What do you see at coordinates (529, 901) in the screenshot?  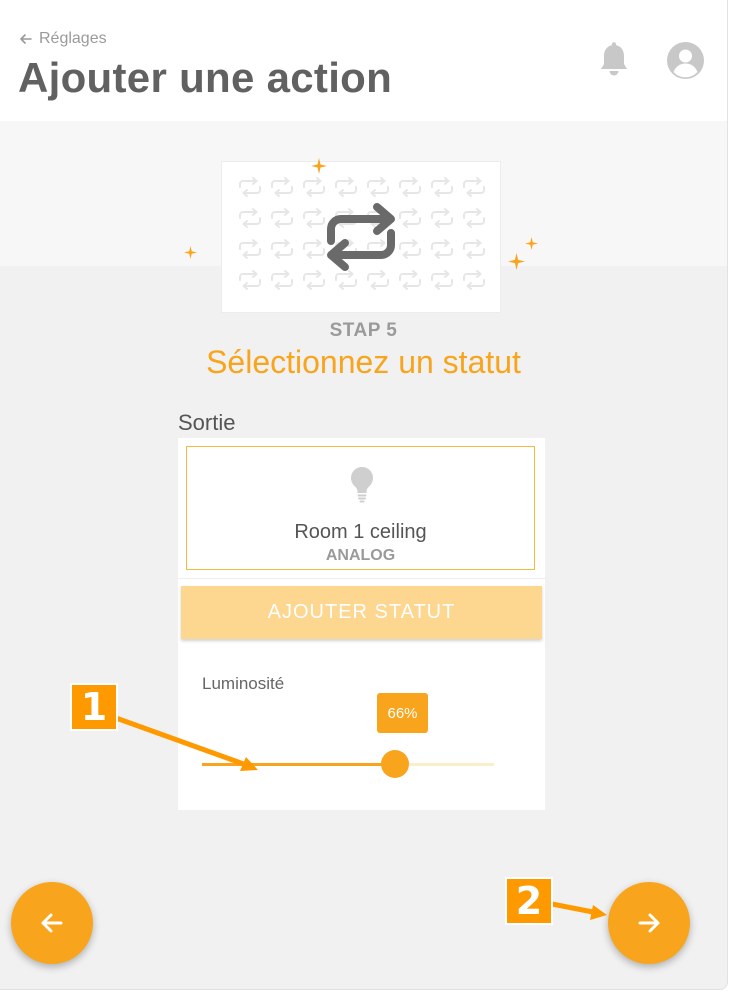 I see `callout-marker-2: 2` at bounding box center [529, 901].